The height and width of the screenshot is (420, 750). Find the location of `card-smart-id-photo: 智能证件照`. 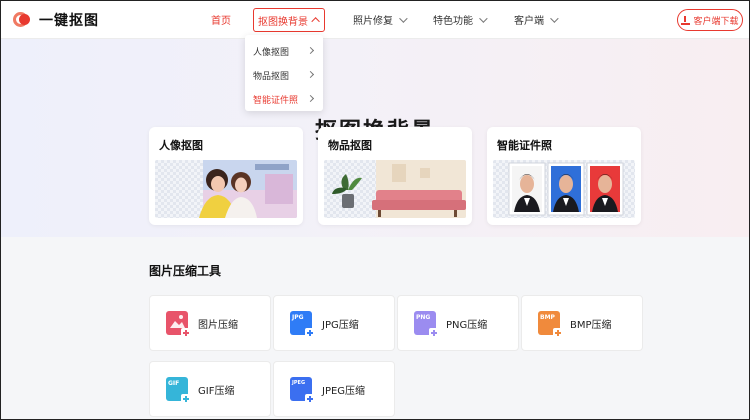

card-smart-id-photo: 智能证件照 is located at coordinates (564, 176).